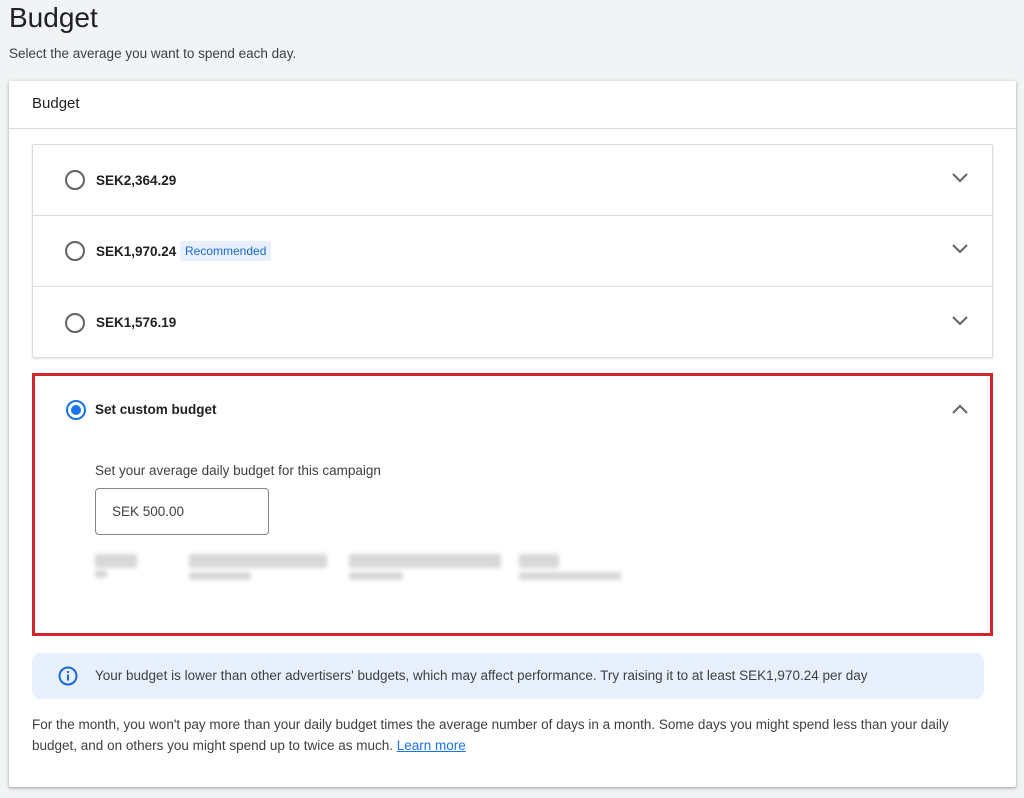 The height and width of the screenshot is (798, 1024). I want to click on info-icon, so click(68, 676).